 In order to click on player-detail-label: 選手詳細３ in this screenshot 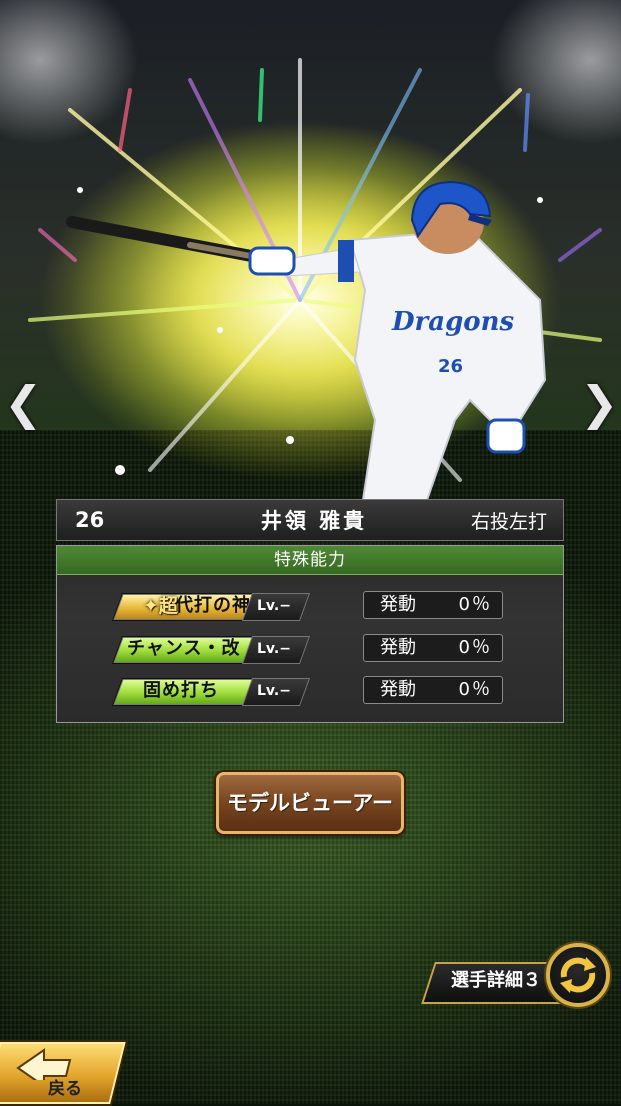, I will do `click(496, 980)`.